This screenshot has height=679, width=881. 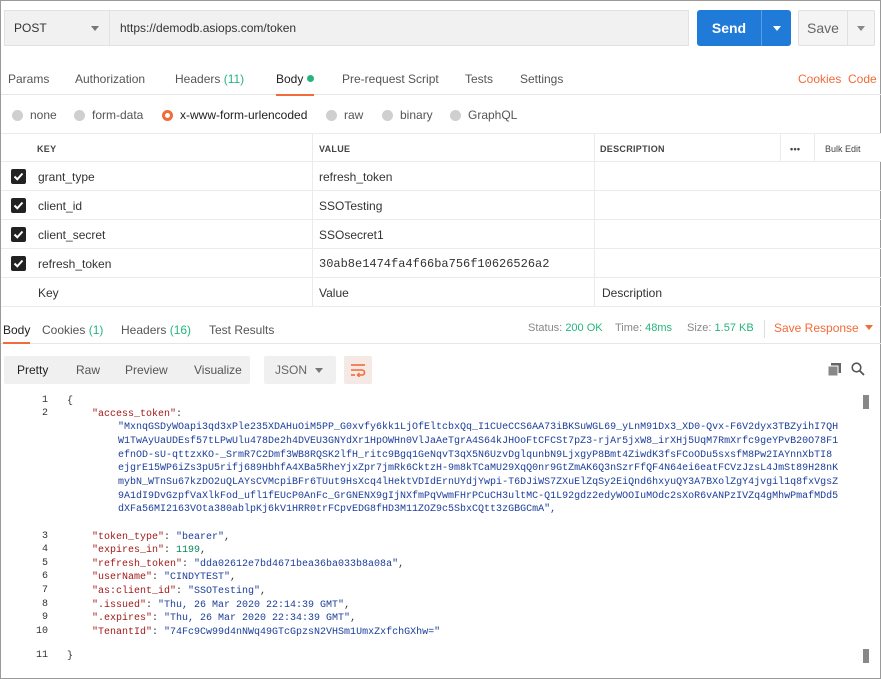 I want to click on request-url-bar: POST https://demodb.asiops.com/token, so click(x=346, y=28).